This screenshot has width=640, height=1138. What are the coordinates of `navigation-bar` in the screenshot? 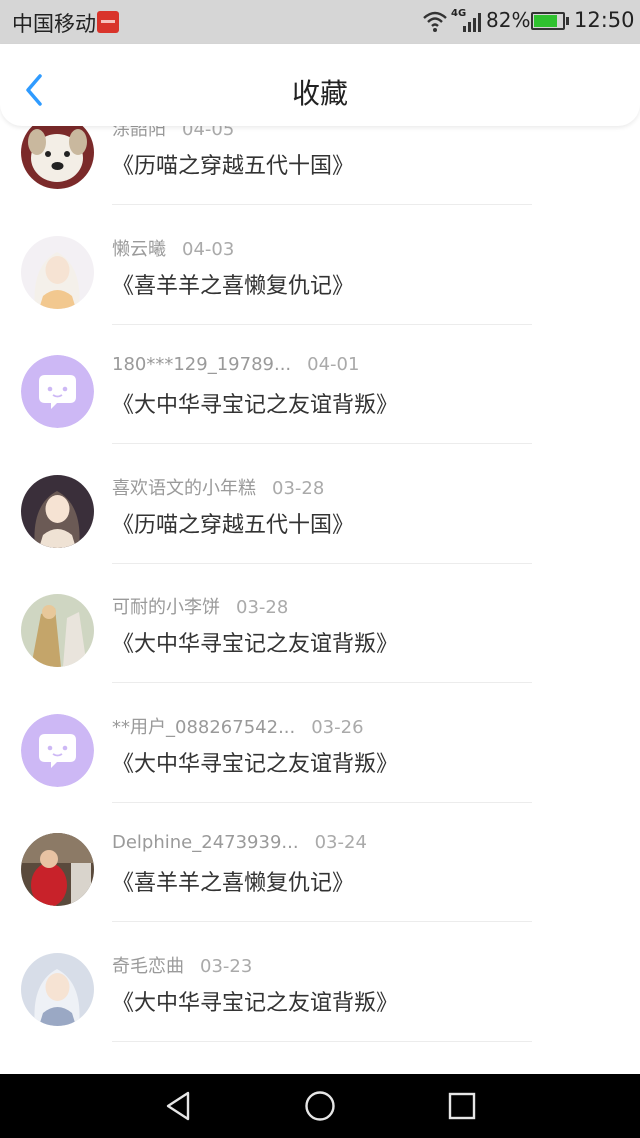 It's located at (320, 1106).